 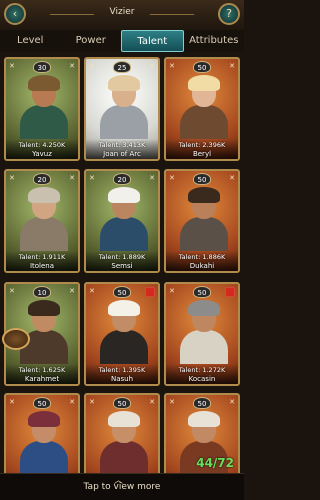 I want to click on vizier-name: Beryl, so click(x=202, y=154).